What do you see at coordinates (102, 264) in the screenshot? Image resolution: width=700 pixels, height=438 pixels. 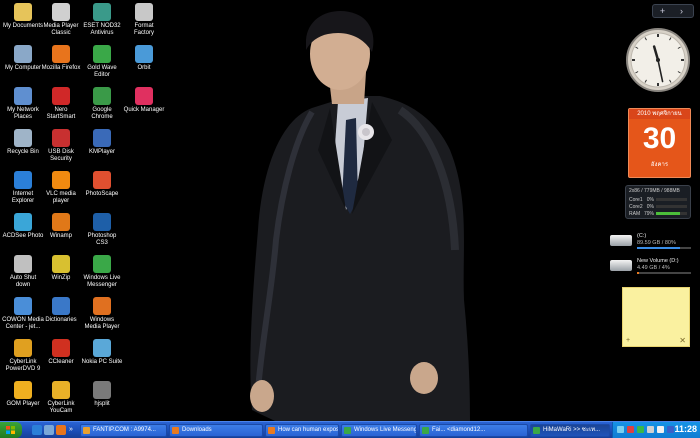 I see `messenger-icon` at bounding box center [102, 264].